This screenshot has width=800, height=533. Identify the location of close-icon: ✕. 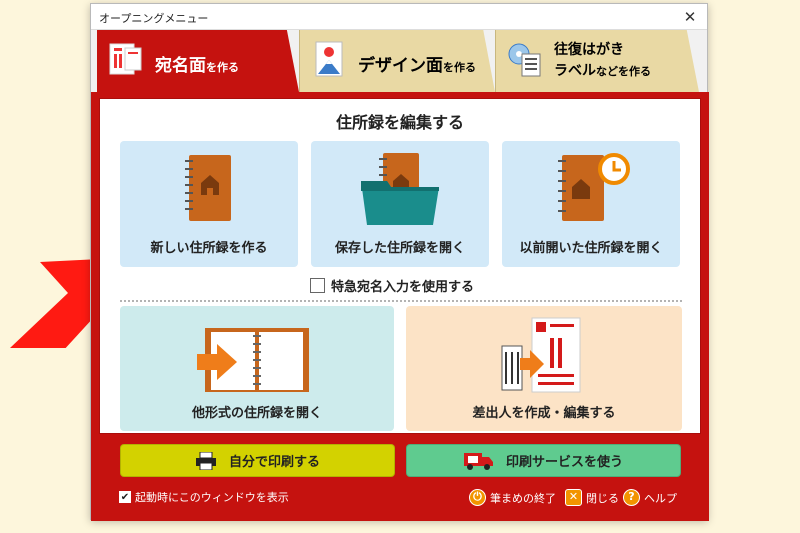
(690, 17).